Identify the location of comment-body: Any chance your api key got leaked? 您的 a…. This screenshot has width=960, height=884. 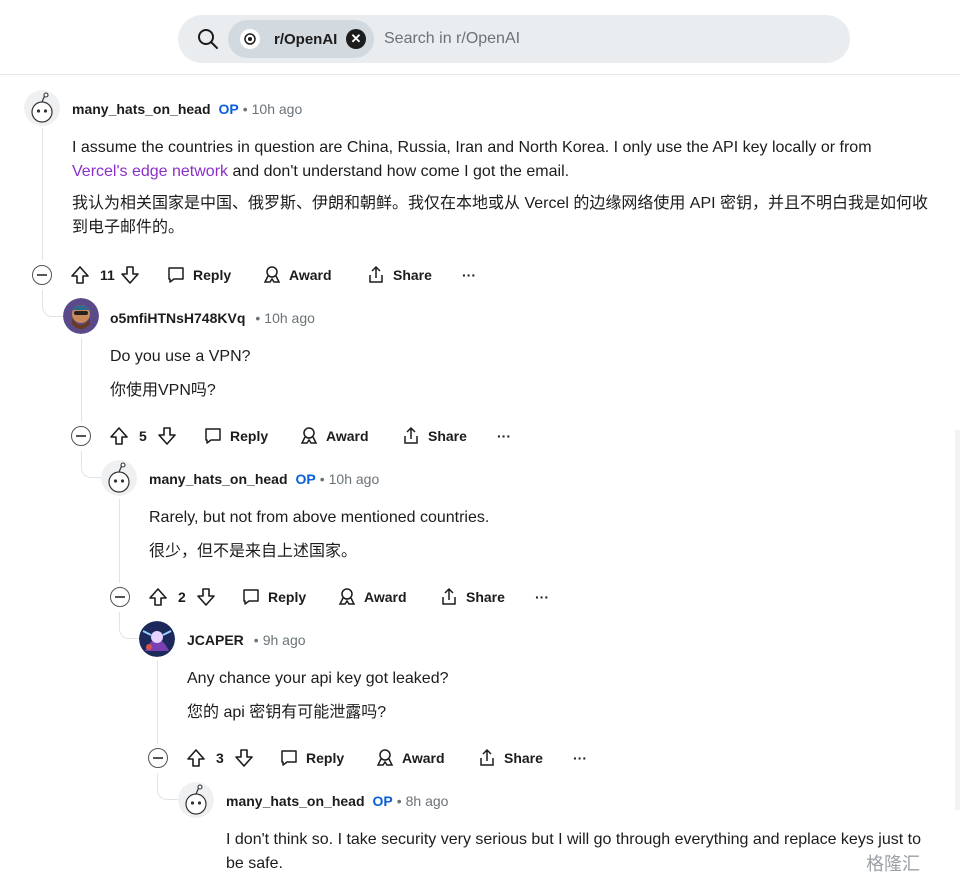
(557, 696).